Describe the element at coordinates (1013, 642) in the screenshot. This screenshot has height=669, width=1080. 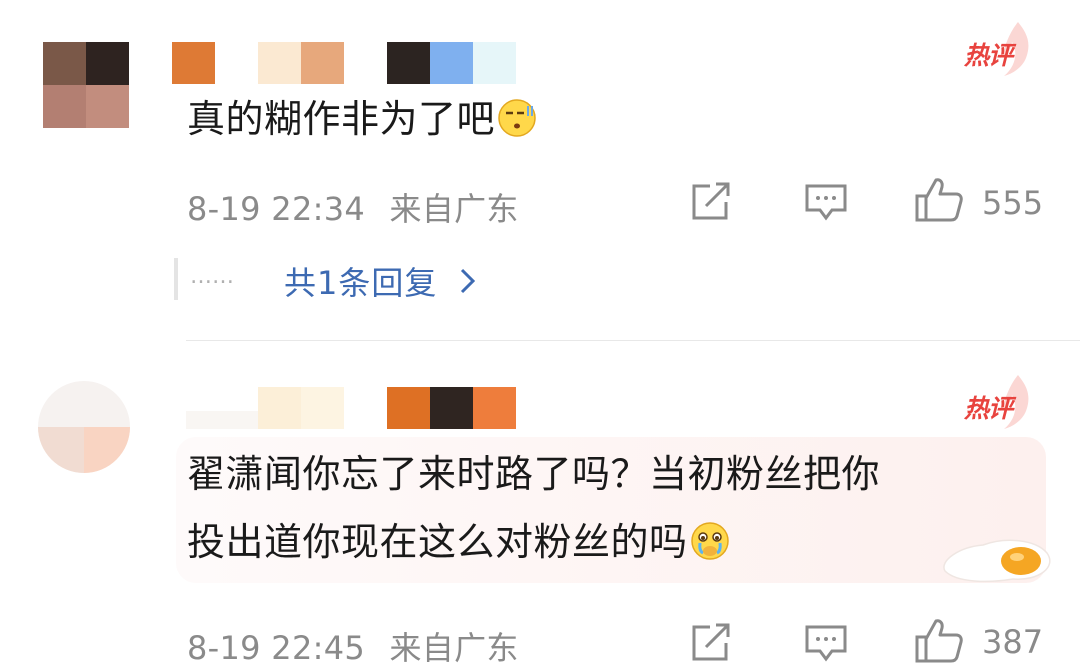
I see `like-count: 387` at that location.